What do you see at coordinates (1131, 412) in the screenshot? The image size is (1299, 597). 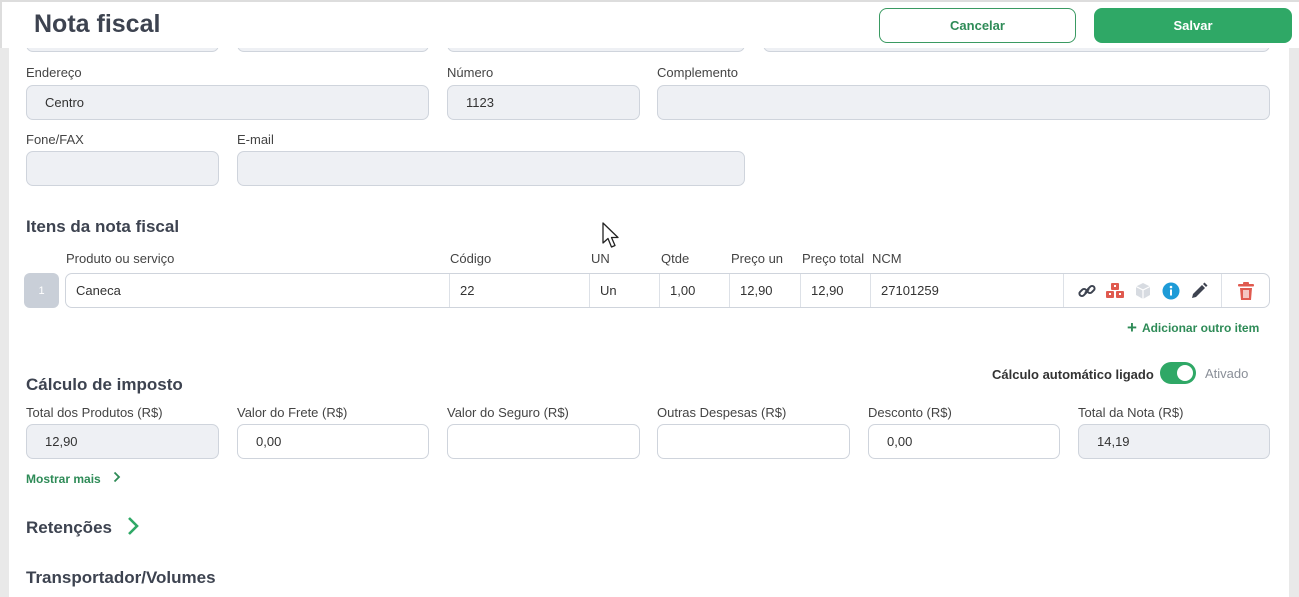 I see `total-nota-label: Total da Nota (R$)` at bounding box center [1131, 412].